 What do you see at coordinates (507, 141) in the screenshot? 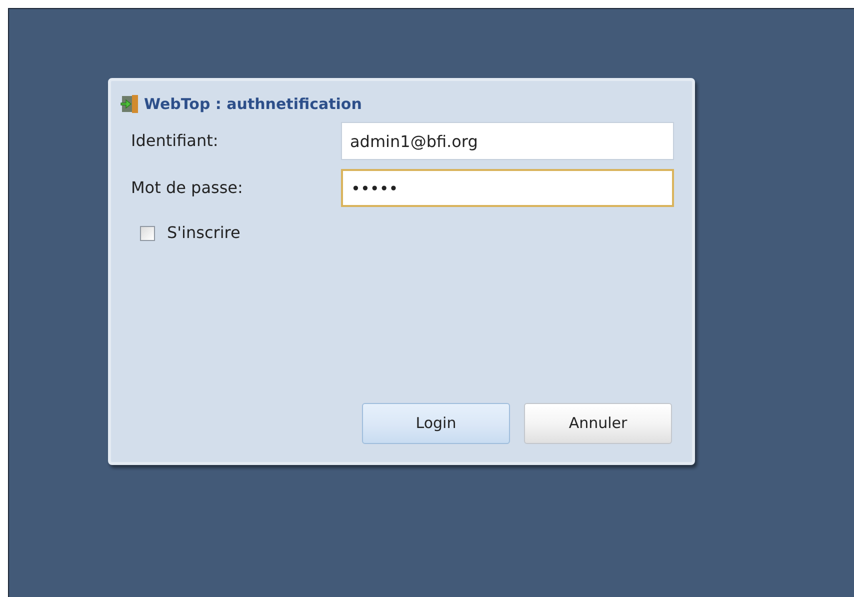
I see `input-field: admin1@bfi.org` at bounding box center [507, 141].